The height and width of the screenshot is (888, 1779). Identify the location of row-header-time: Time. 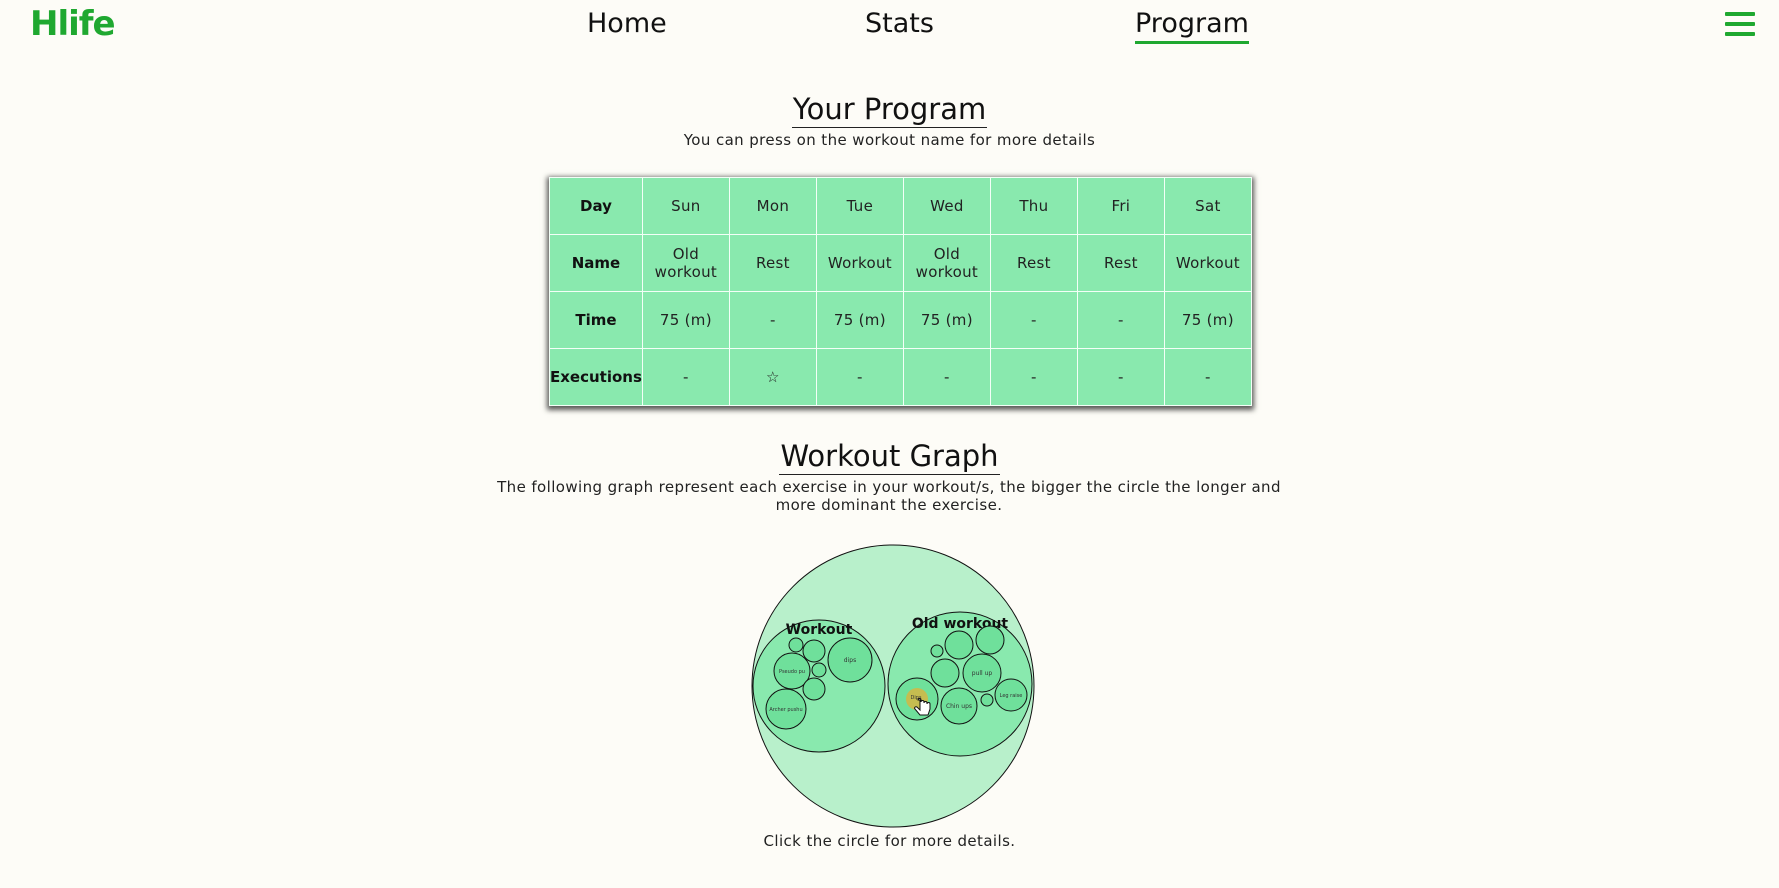
(596, 320).